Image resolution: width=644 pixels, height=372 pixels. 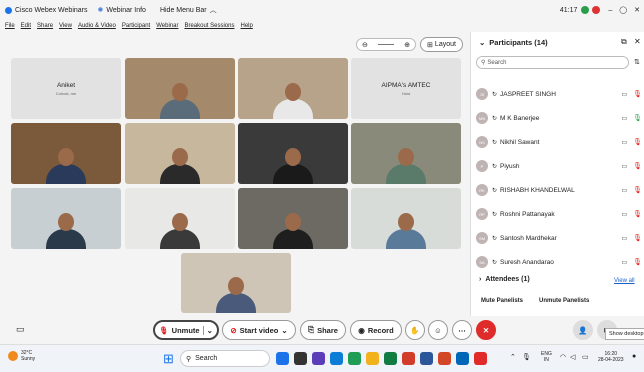 I want to click on minimize-button: –, so click(x=610, y=10).